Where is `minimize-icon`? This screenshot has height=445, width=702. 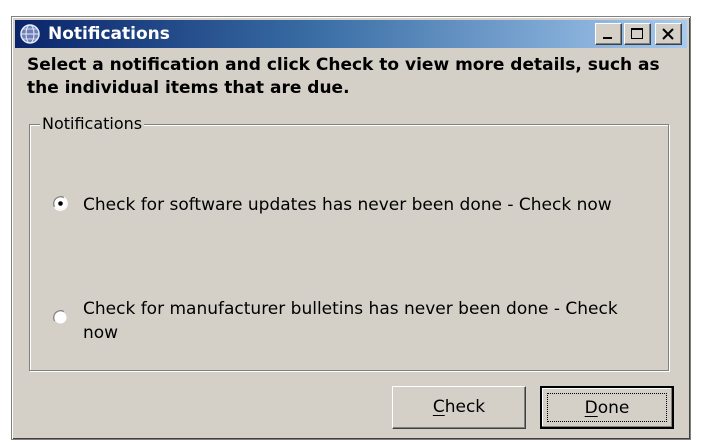
minimize-icon is located at coordinates (607, 38).